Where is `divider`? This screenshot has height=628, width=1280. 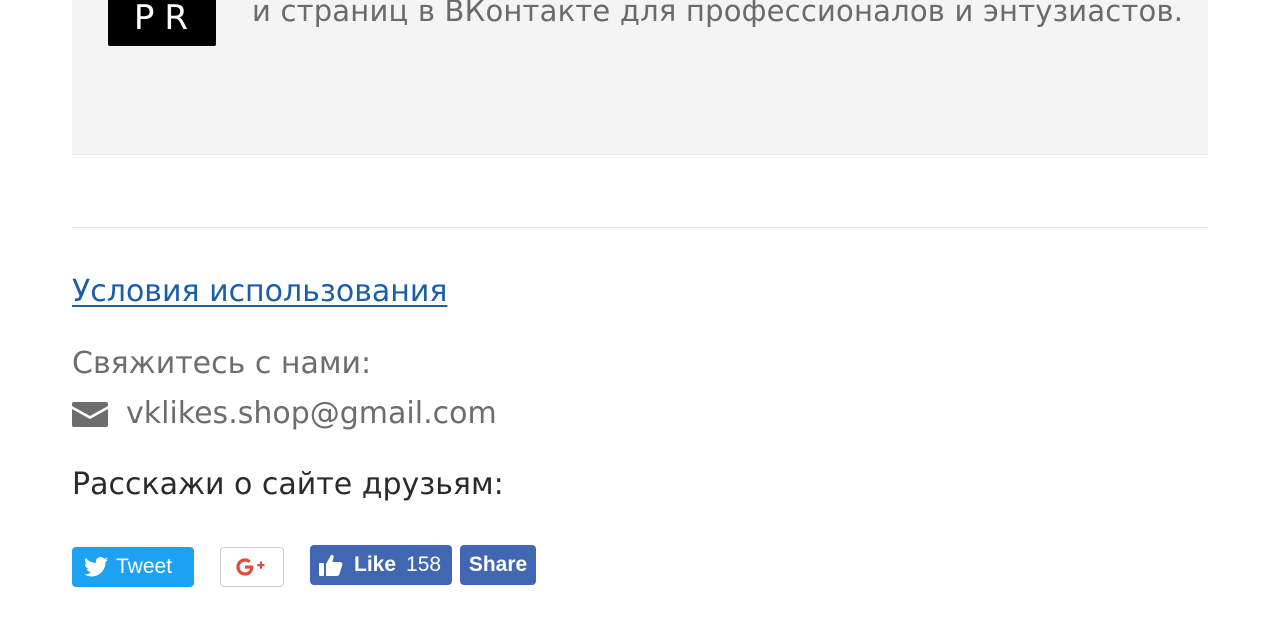 divider is located at coordinates (640, 227).